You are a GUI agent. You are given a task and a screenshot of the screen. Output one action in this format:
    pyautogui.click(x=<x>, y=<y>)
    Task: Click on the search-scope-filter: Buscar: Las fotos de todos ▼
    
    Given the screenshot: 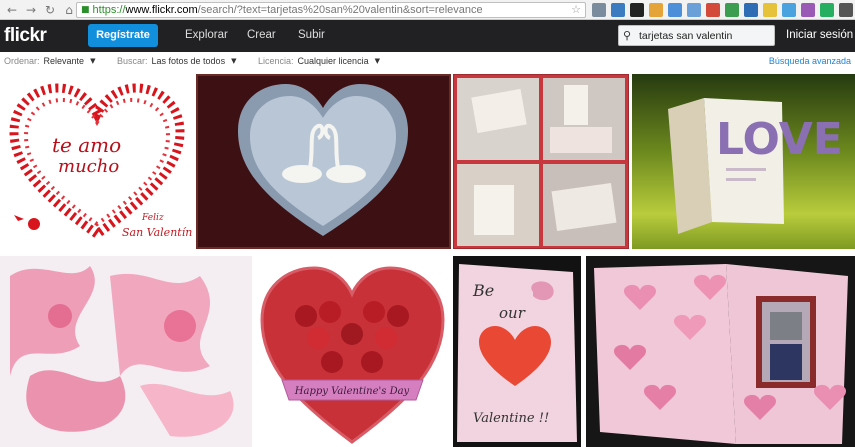 What is the action you would take?
    pyautogui.click(x=176, y=61)
    